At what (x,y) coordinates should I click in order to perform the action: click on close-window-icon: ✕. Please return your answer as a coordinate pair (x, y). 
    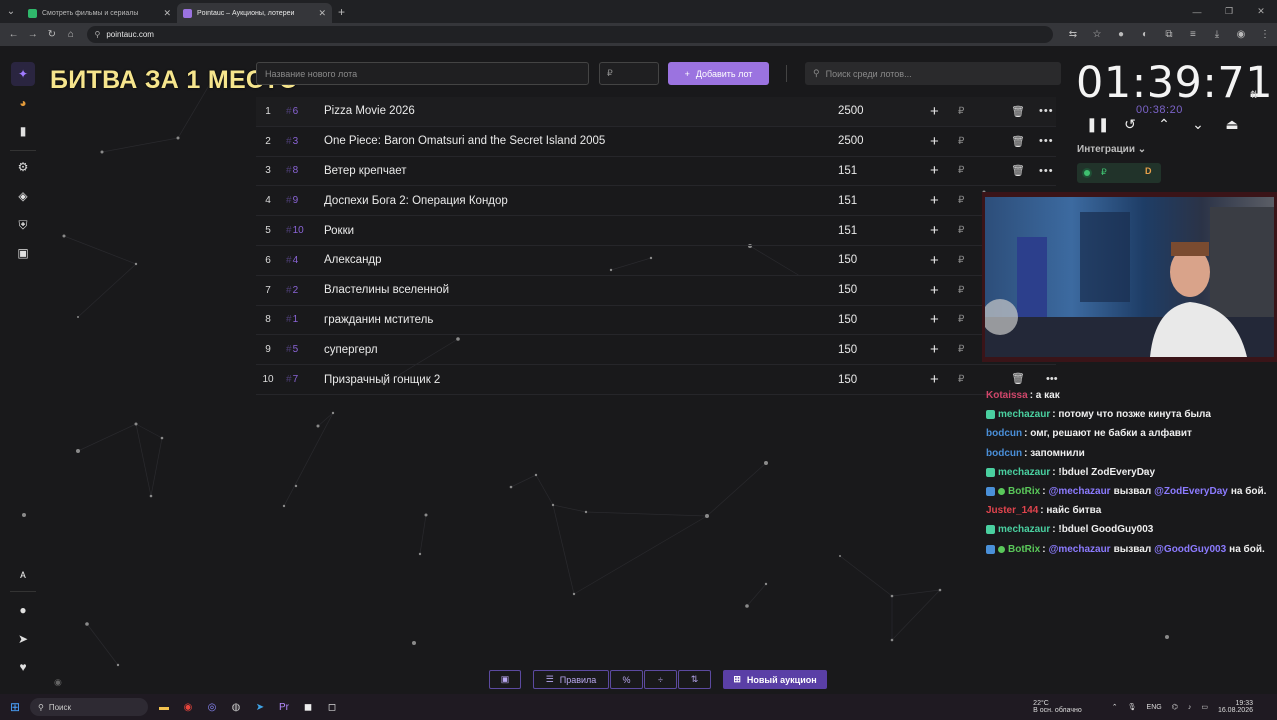
    Looking at the image, I should click on (1261, 11).